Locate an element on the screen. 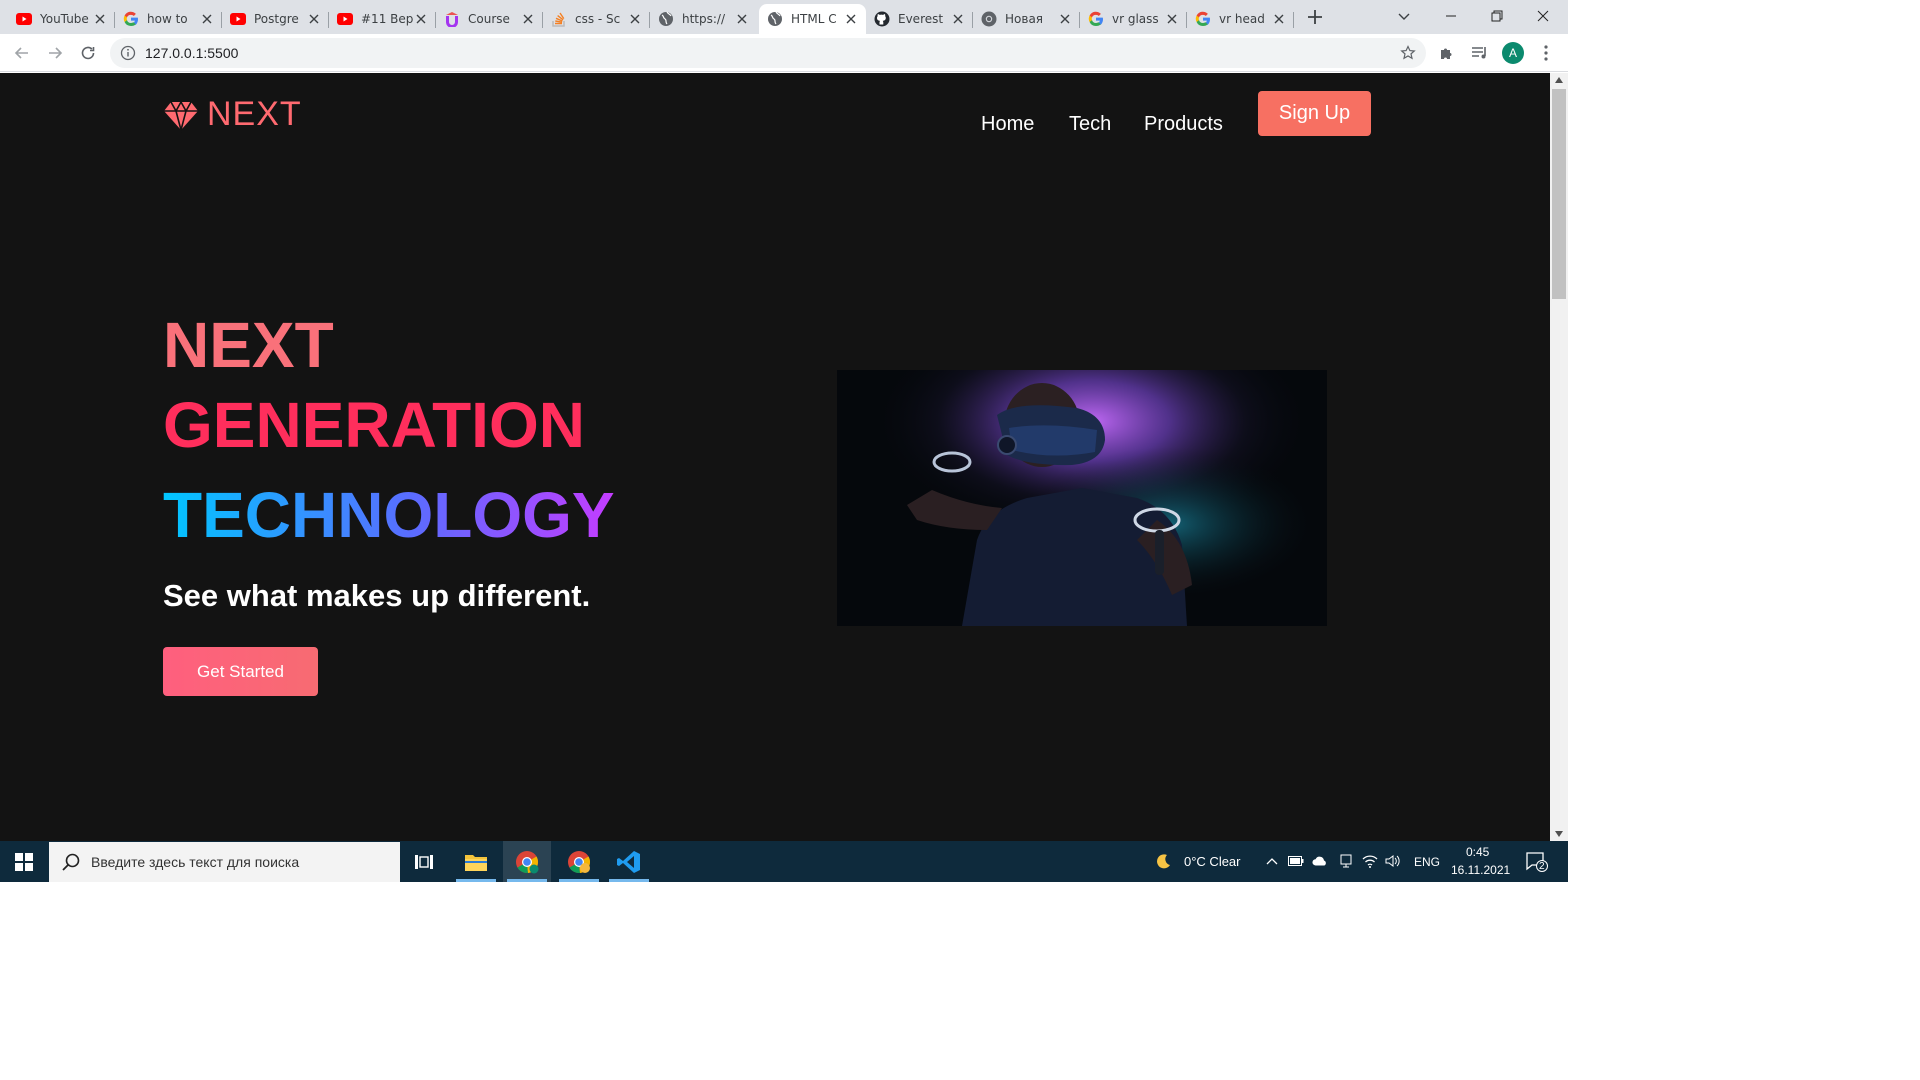 The height and width of the screenshot is (1080, 1920). reload-icon is located at coordinates (88, 53).